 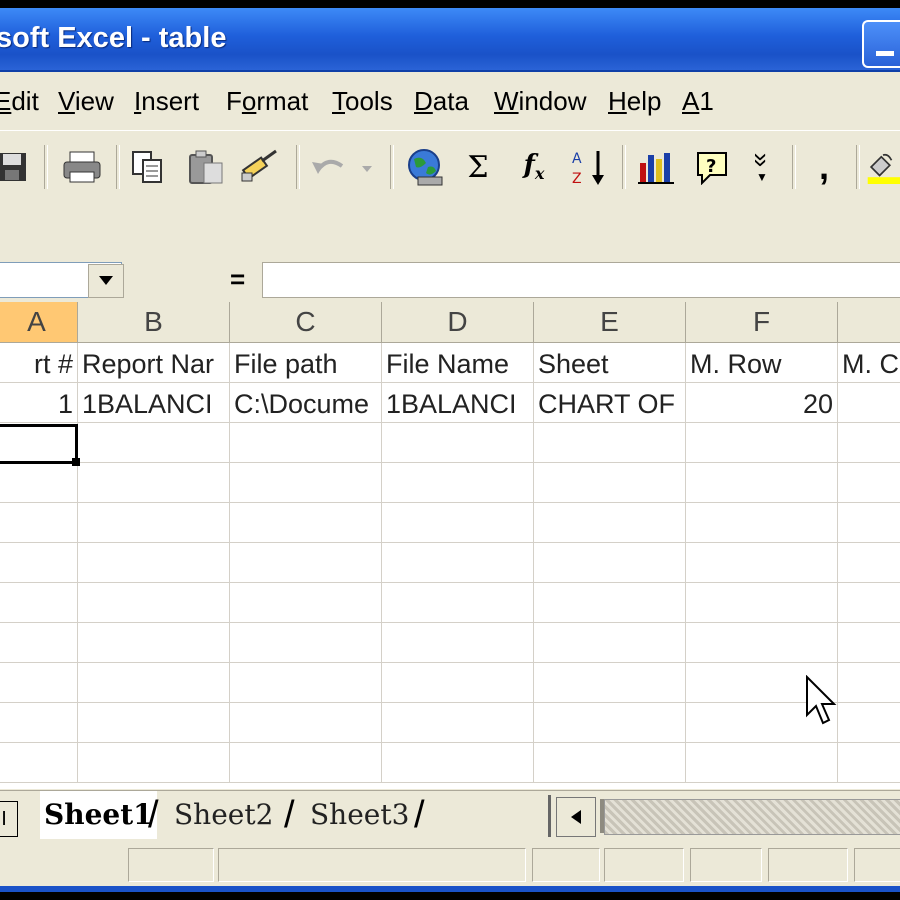 I want to click on insert-function-button: fx, so click(x=534, y=167).